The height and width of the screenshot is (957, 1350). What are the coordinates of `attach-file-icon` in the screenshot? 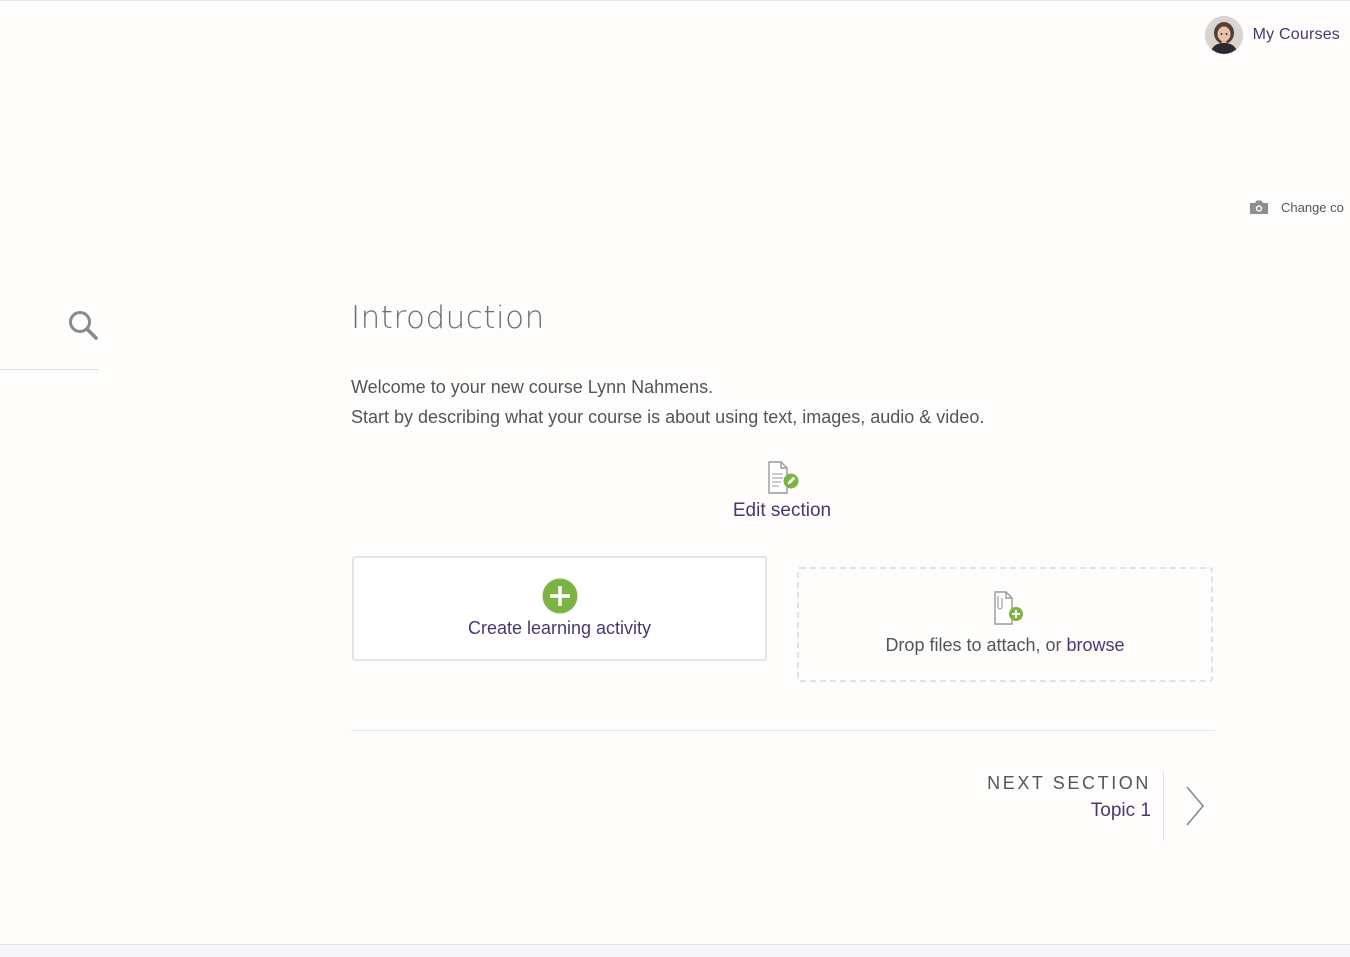 It's located at (1008, 608).